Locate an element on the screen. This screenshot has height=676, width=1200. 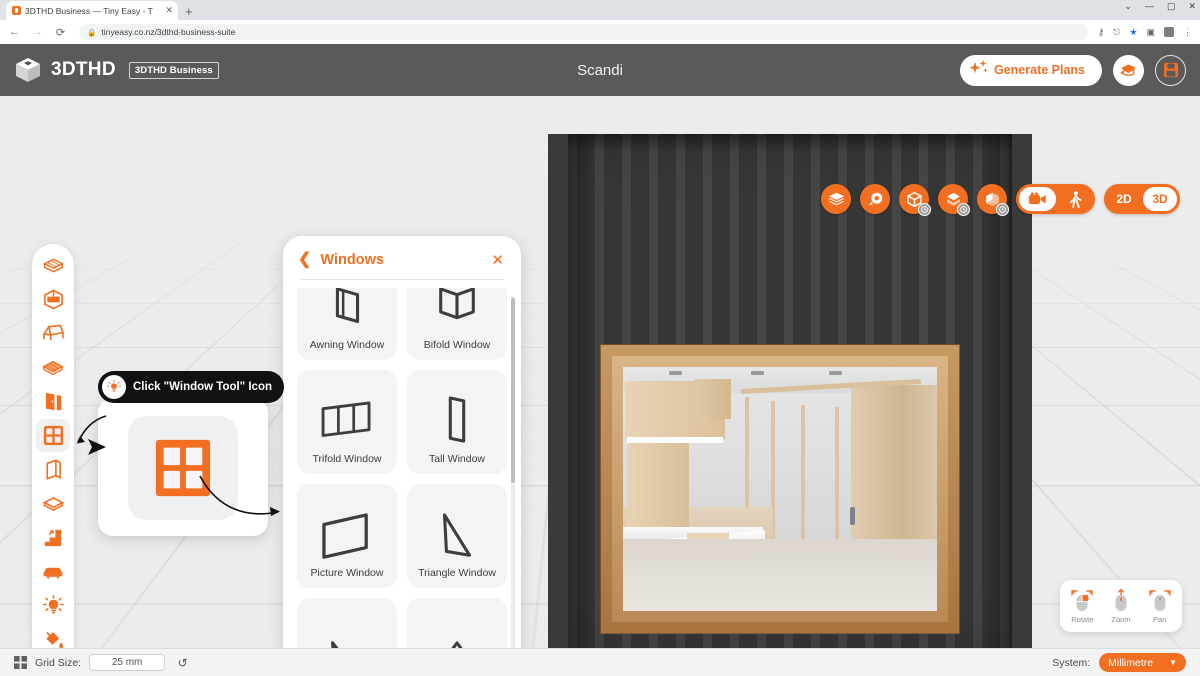
app-logo: 3DTHD 3DTHD Business is located at coordinates (116, 70).